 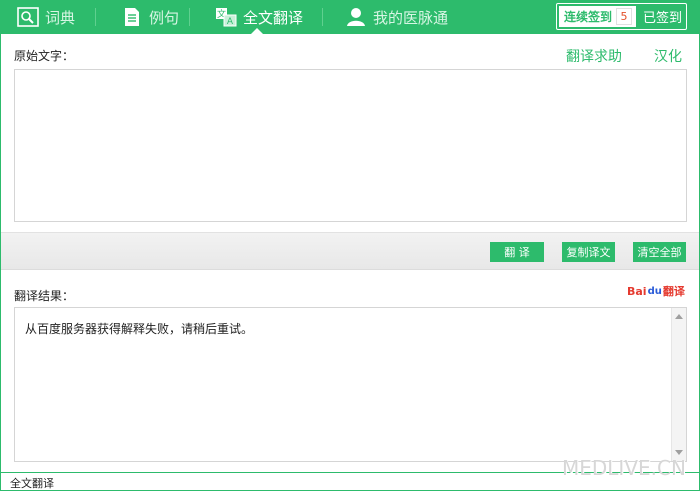 What do you see at coordinates (28, 17) in the screenshot?
I see `dictionary-search-icon` at bounding box center [28, 17].